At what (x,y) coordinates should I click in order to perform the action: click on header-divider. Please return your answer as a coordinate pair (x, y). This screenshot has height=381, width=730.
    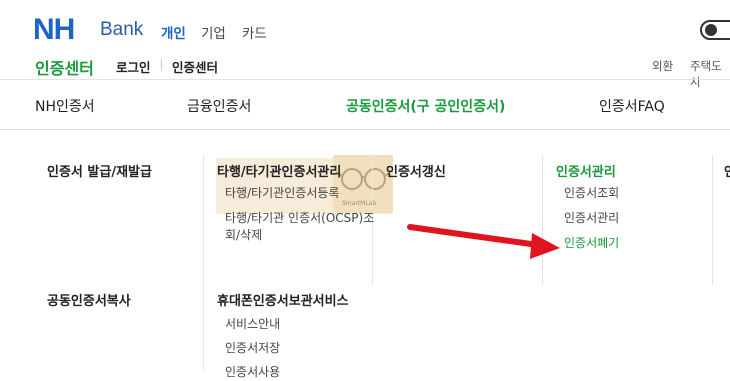
    Looking at the image, I should click on (365, 79).